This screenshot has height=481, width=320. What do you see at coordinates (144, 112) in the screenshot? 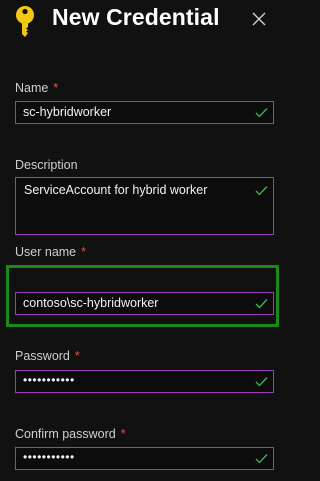
I see `name-input: sc-hybridworker` at bounding box center [144, 112].